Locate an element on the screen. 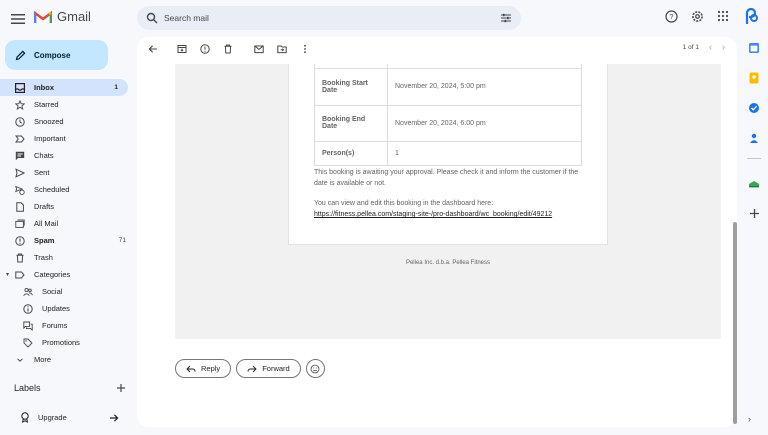 The image size is (768, 435). inbox-icon is located at coordinates (20, 88).